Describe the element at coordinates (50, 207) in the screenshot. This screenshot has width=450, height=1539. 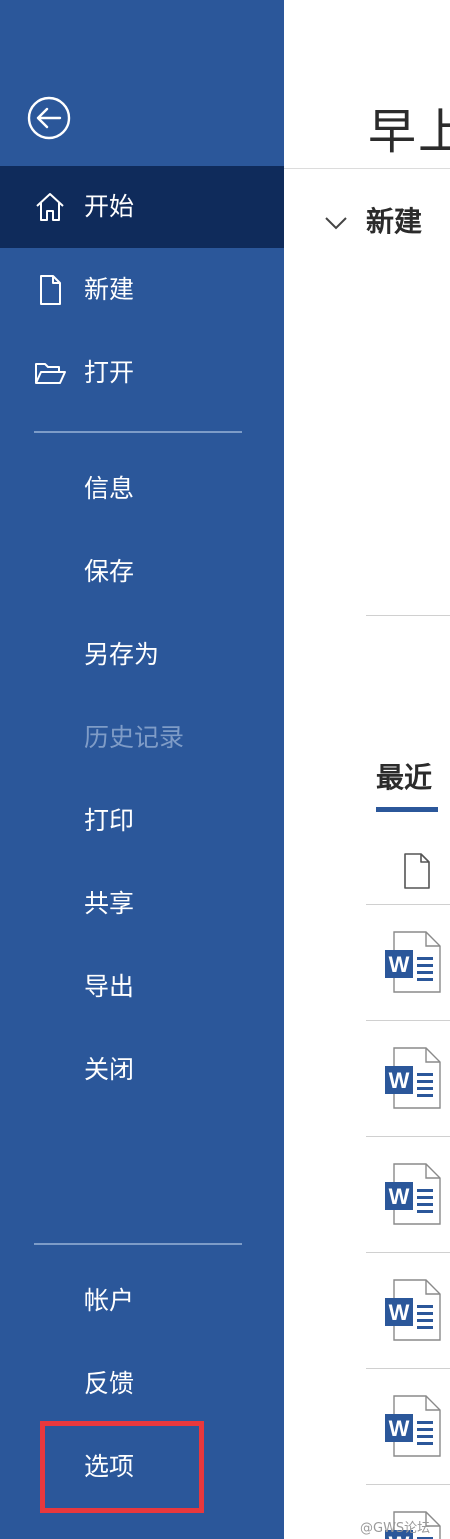
I see `home-icon` at that location.